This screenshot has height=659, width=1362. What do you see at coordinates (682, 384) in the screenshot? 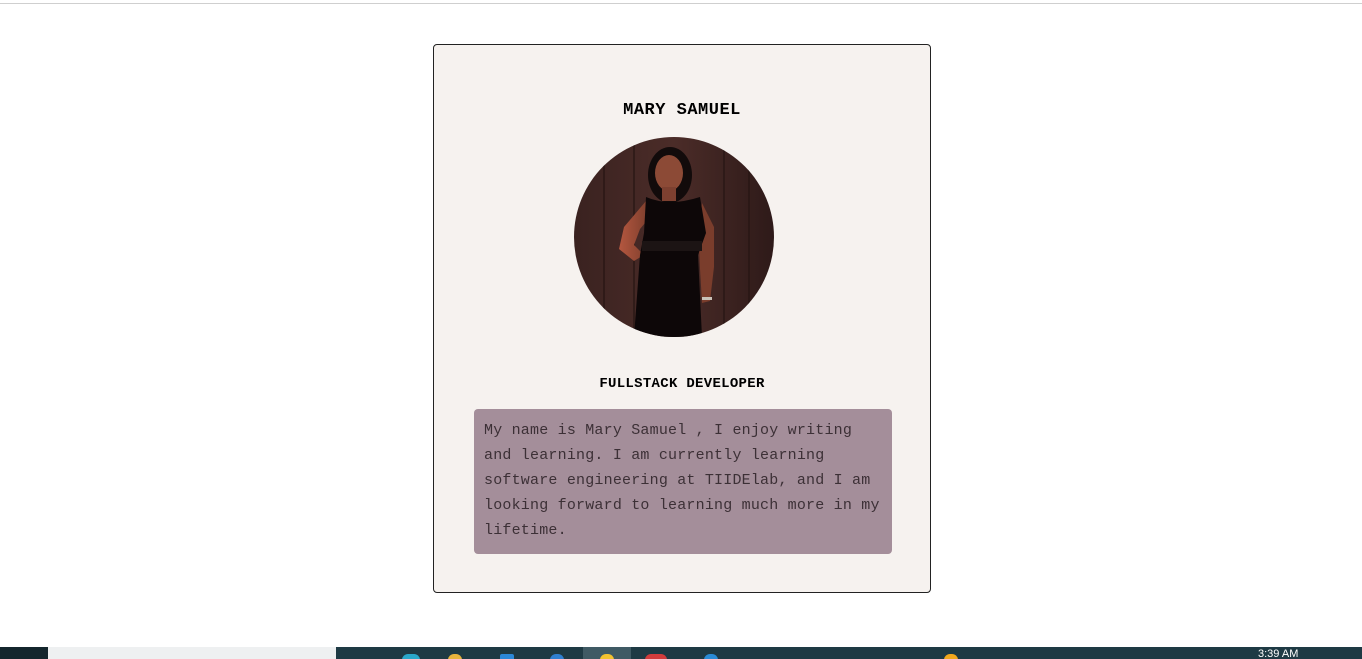
I see `profile-role: FULLSTACK DEVELOPER` at bounding box center [682, 384].